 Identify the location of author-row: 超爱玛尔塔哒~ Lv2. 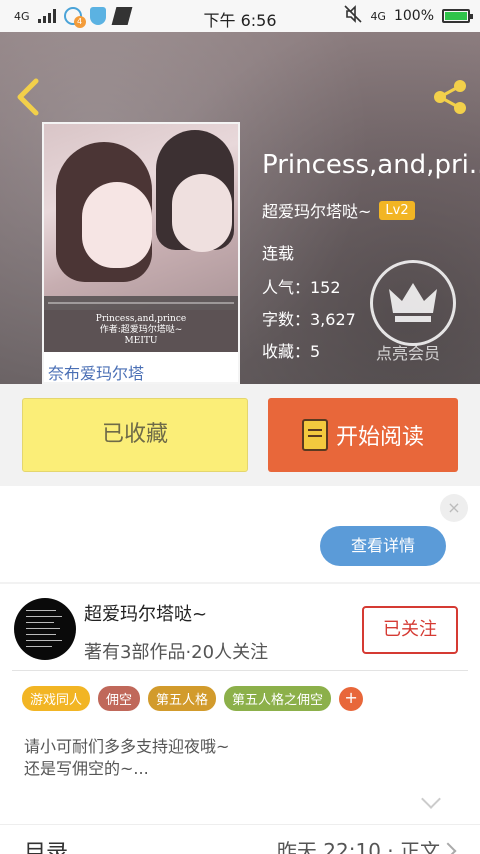
(338, 210).